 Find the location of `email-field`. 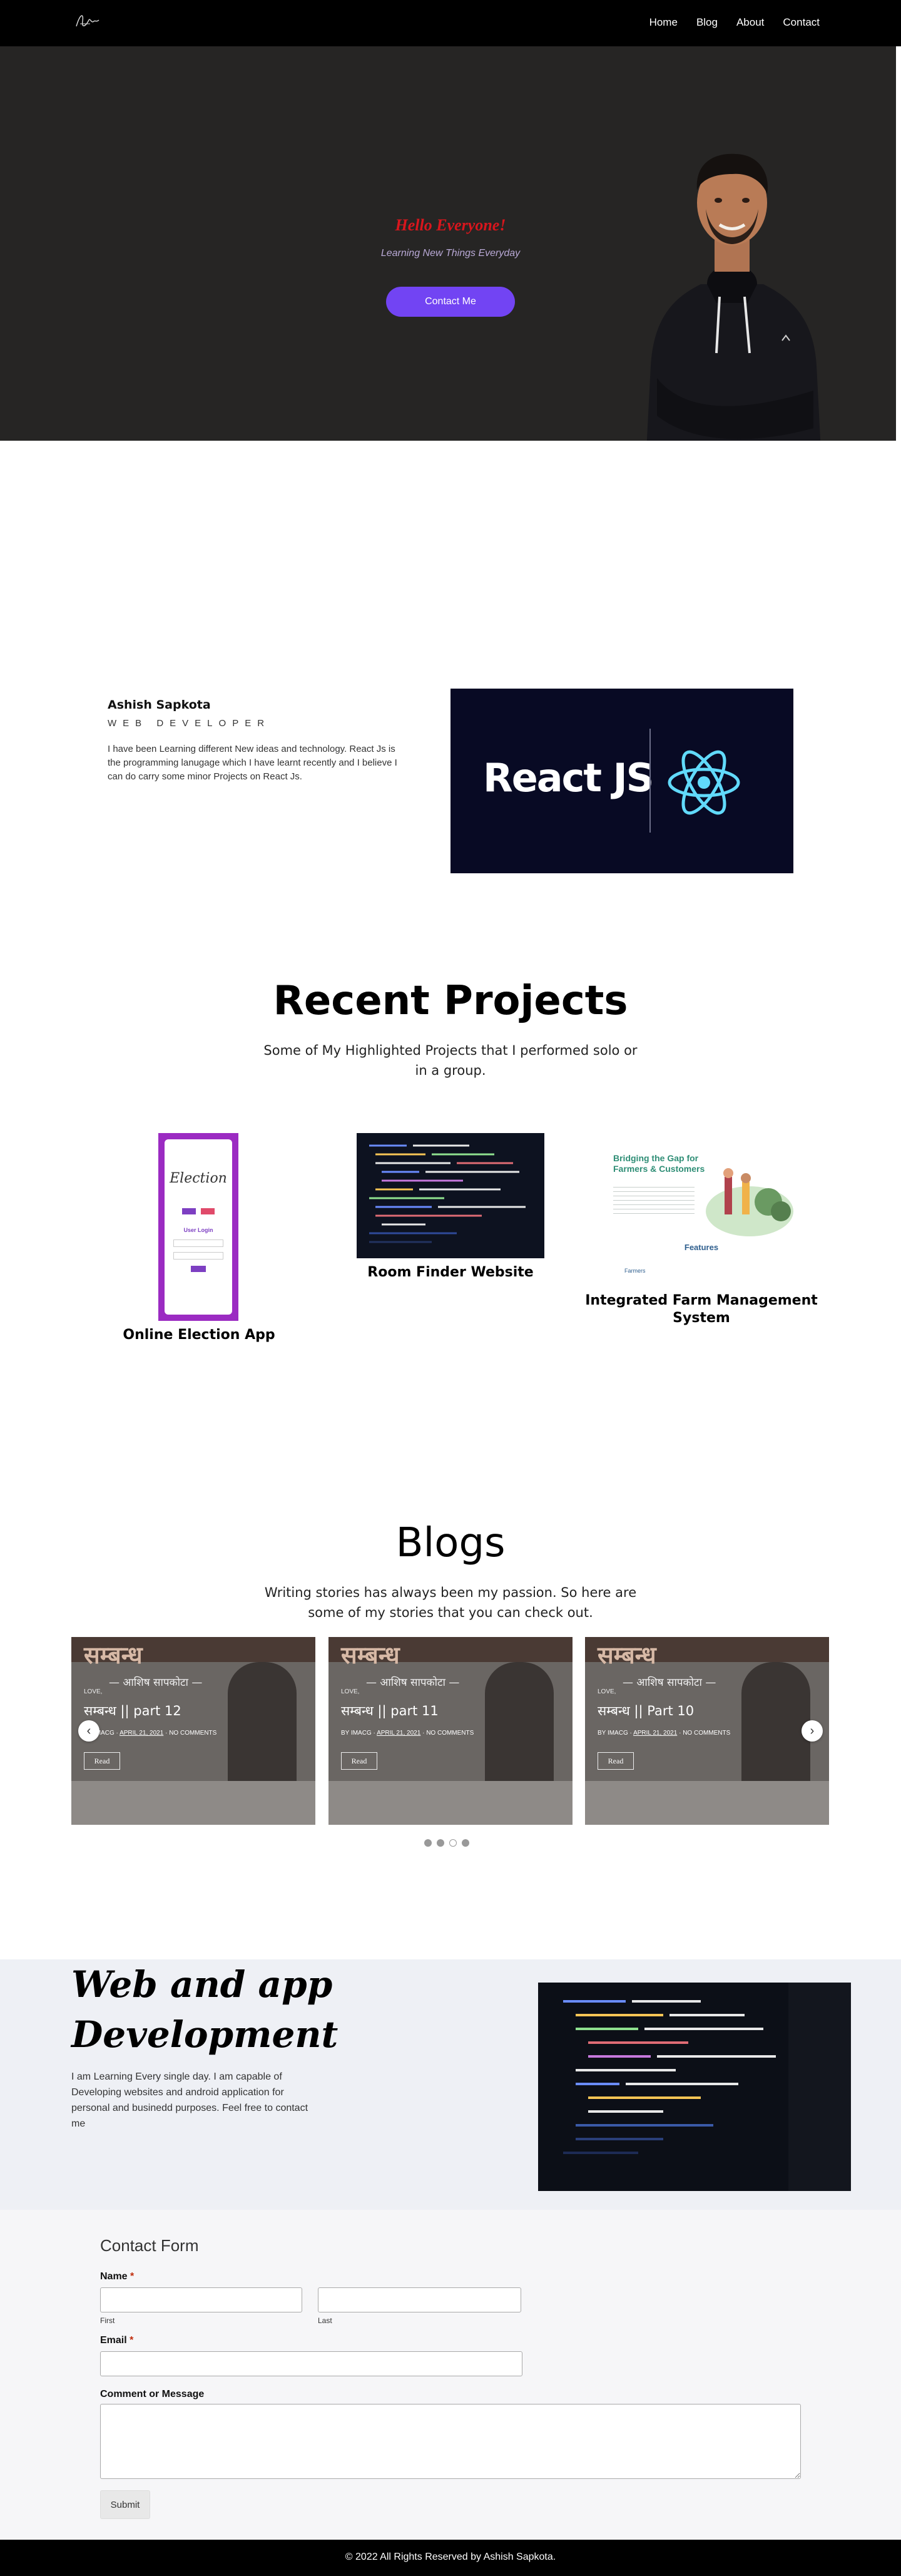

email-field is located at coordinates (311, 2363).